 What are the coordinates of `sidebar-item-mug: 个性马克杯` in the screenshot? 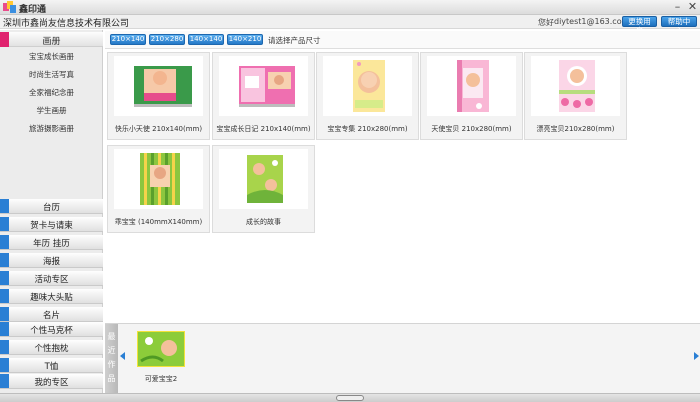 It's located at (51, 329).